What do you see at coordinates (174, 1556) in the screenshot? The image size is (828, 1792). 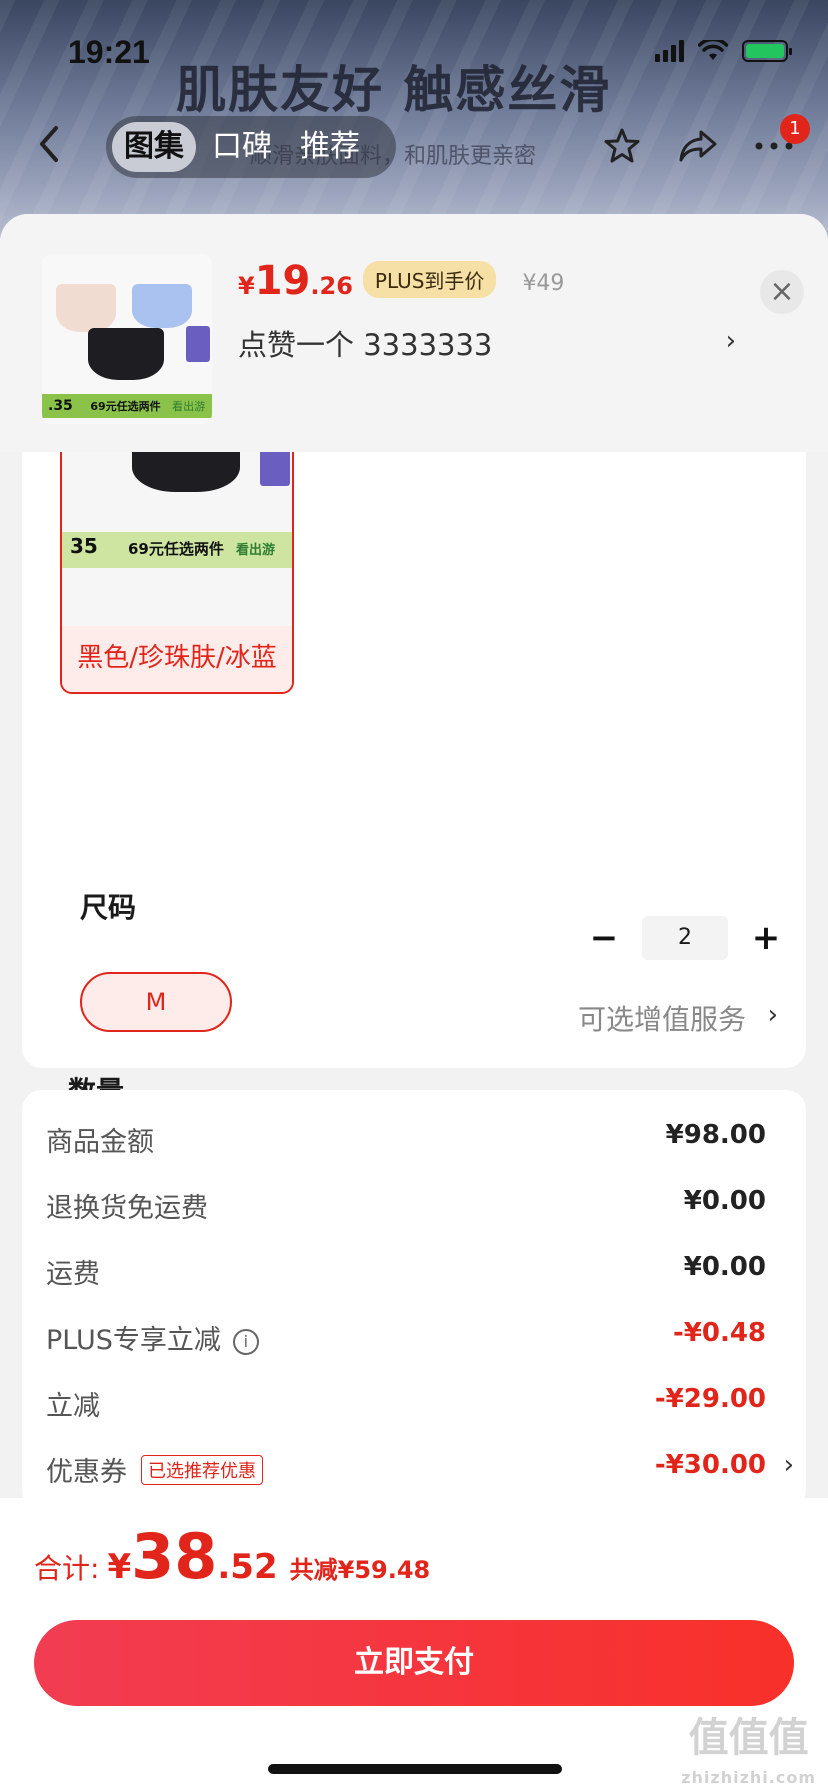 I see `total-integer: 38` at bounding box center [174, 1556].